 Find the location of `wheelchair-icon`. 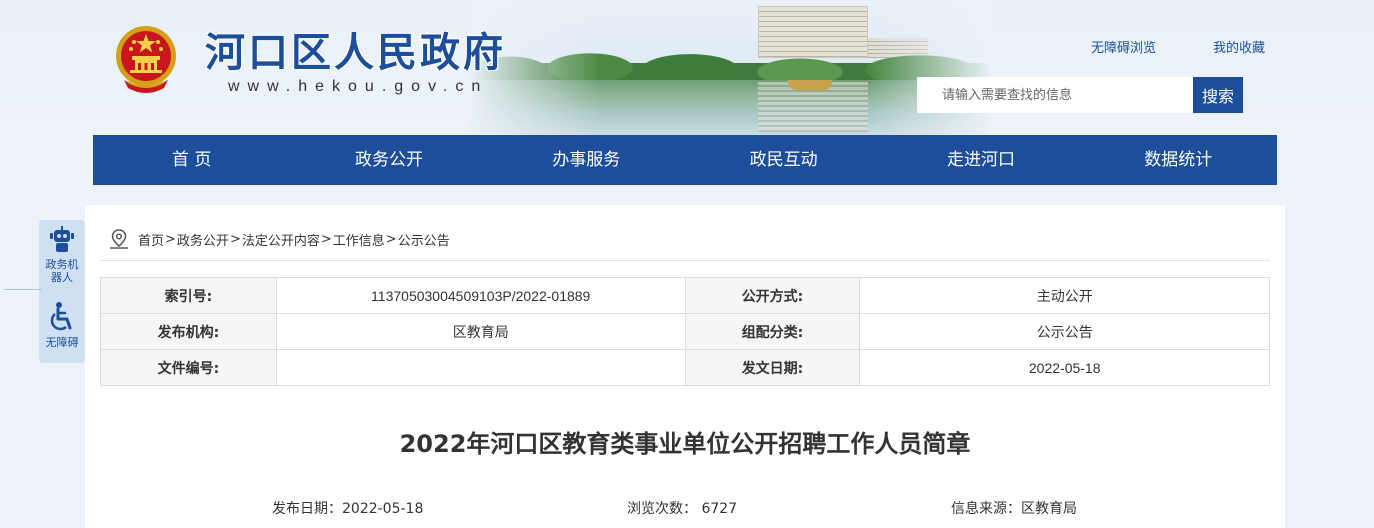

wheelchair-icon is located at coordinates (61, 316).